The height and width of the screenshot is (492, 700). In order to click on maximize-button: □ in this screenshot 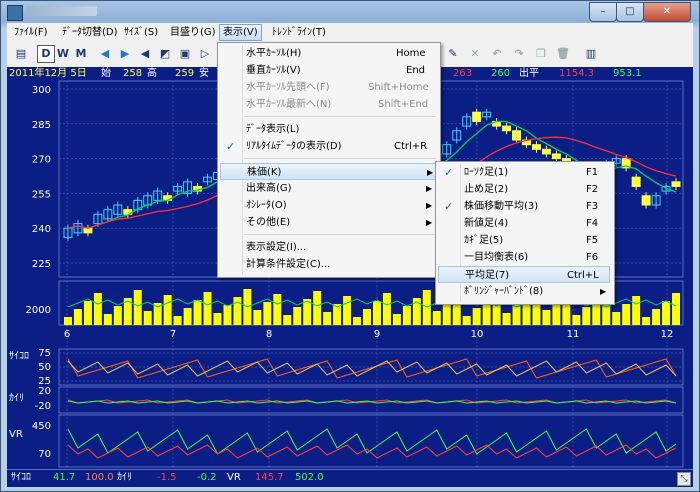, I will do `click(630, 12)`.